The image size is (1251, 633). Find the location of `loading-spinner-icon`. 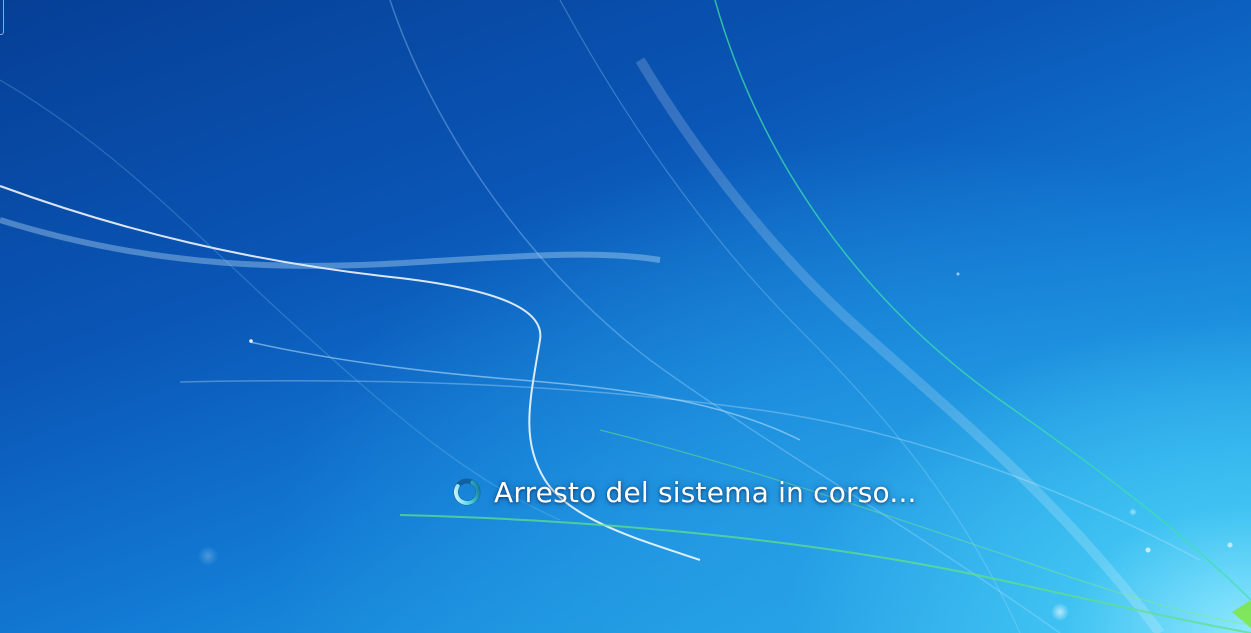

loading-spinner-icon is located at coordinates (467, 492).